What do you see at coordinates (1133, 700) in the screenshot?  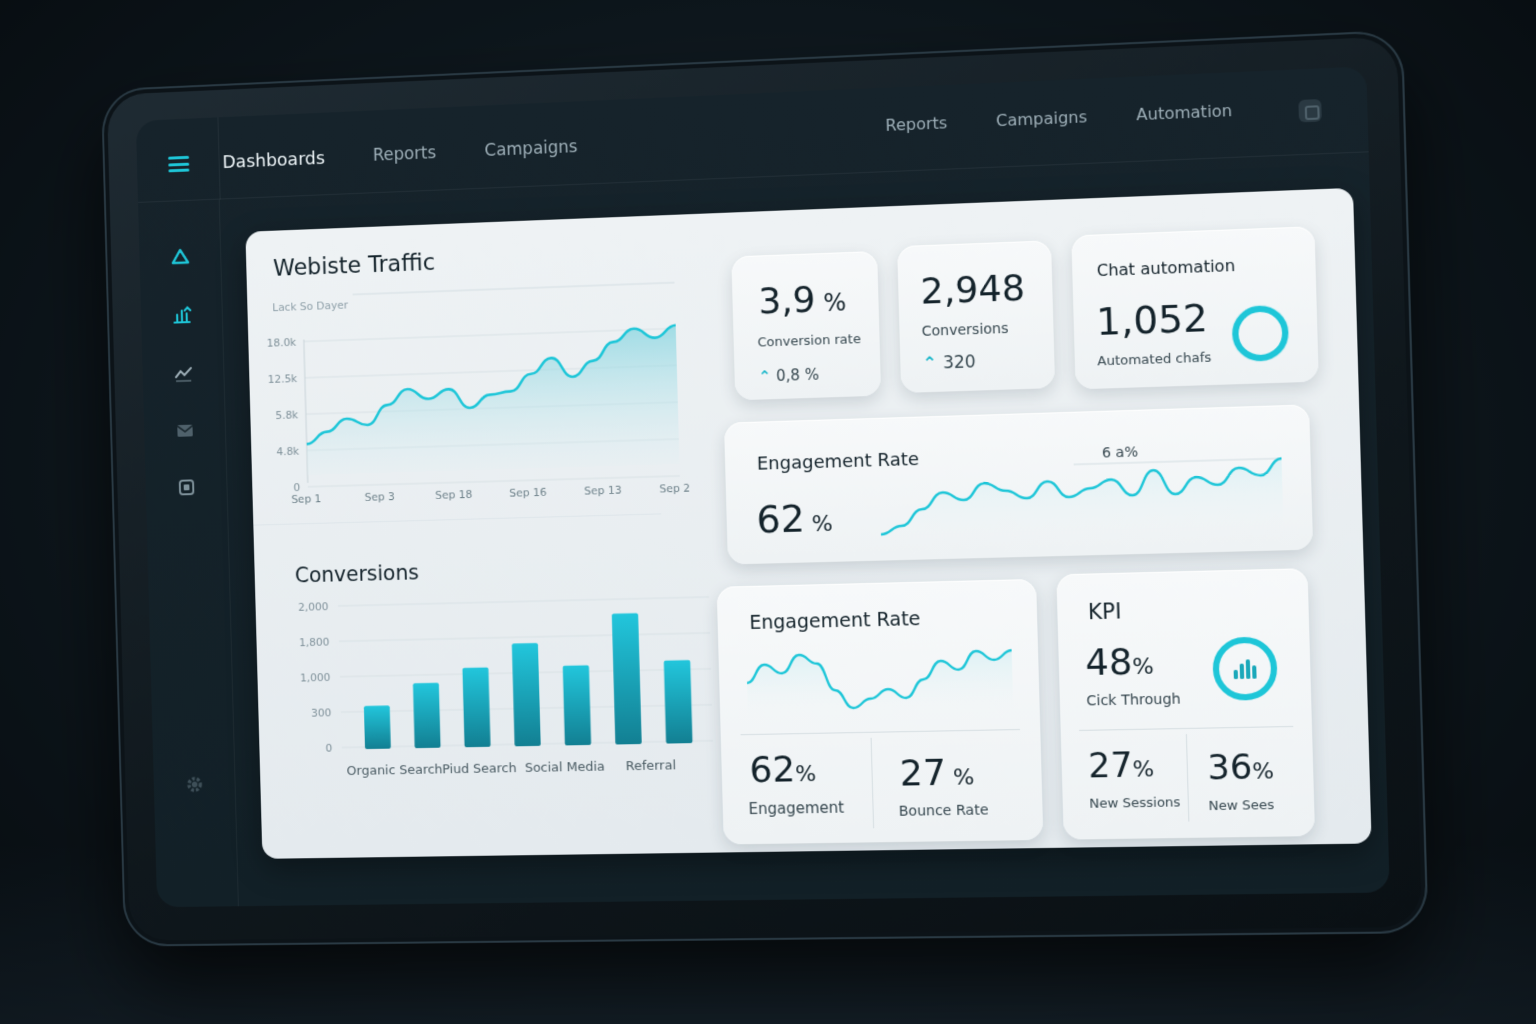 I see `kpi-main-label: Cick Through` at bounding box center [1133, 700].